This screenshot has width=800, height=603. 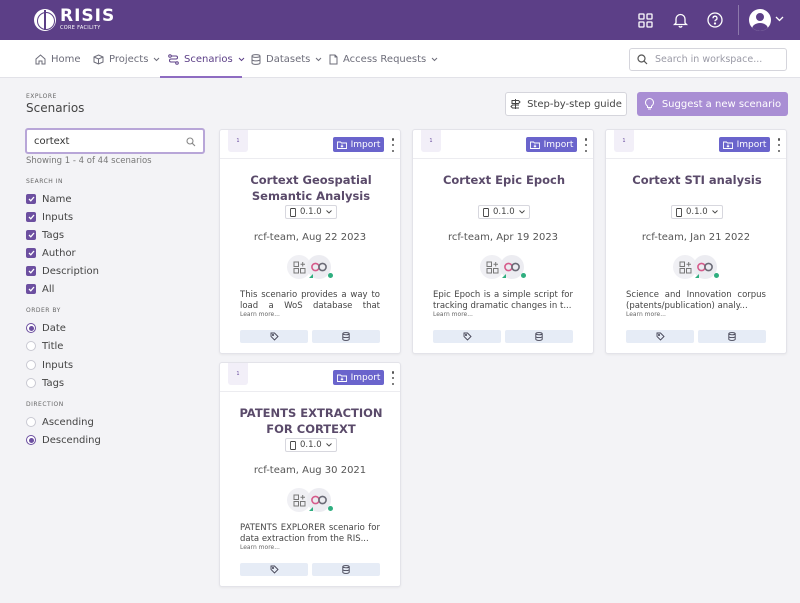 What do you see at coordinates (400, 20) in the screenshot?
I see `top-bar: RISIS CORE FACILITY` at bounding box center [400, 20].